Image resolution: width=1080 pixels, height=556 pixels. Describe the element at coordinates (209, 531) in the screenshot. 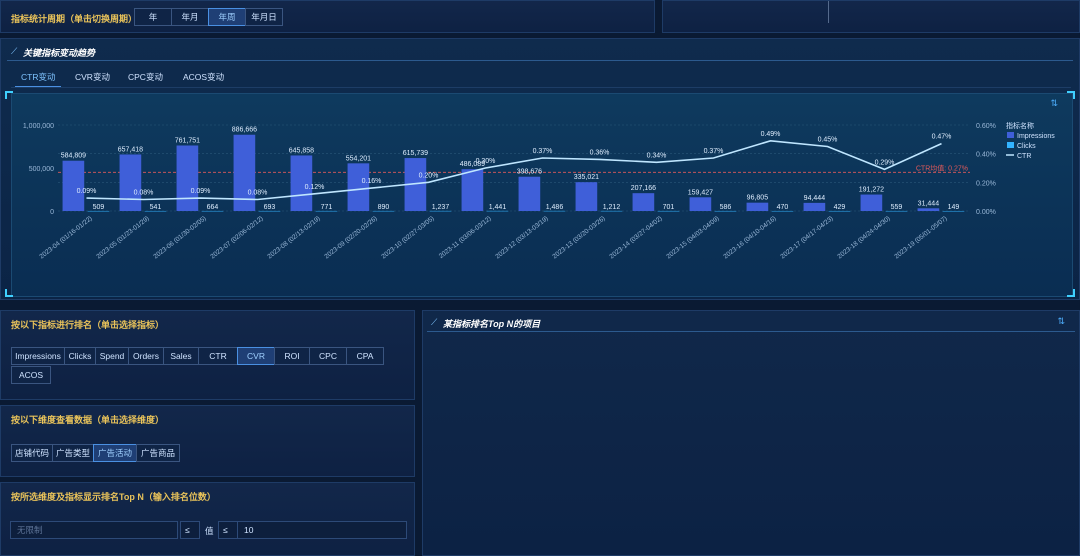

I see `topn-value-label: 值` at that location.